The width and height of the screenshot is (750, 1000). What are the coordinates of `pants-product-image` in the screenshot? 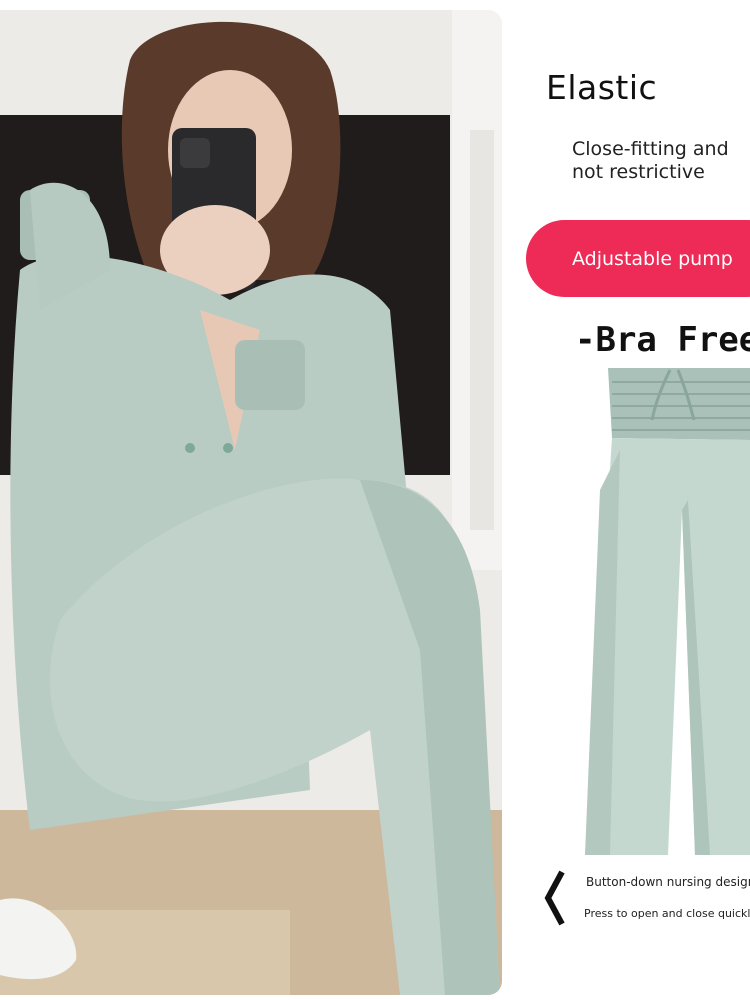 It's located at (655, 610).